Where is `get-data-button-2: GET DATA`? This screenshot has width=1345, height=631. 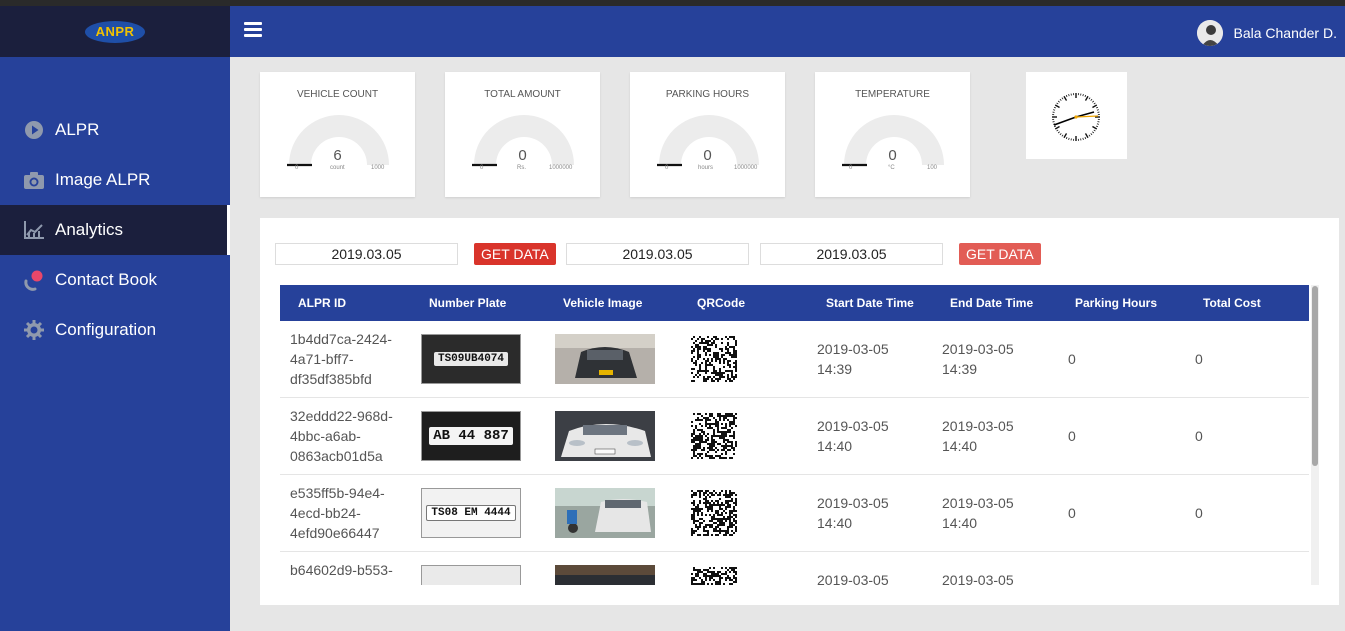 get-data-button-2: GET DATA is located at coordinates (1000, 254).